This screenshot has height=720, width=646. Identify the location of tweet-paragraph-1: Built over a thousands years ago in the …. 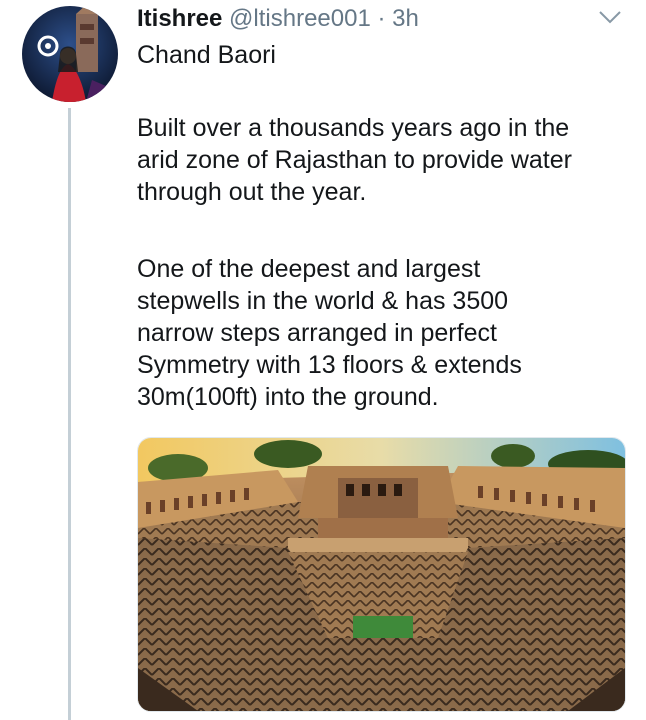
(354, 160).